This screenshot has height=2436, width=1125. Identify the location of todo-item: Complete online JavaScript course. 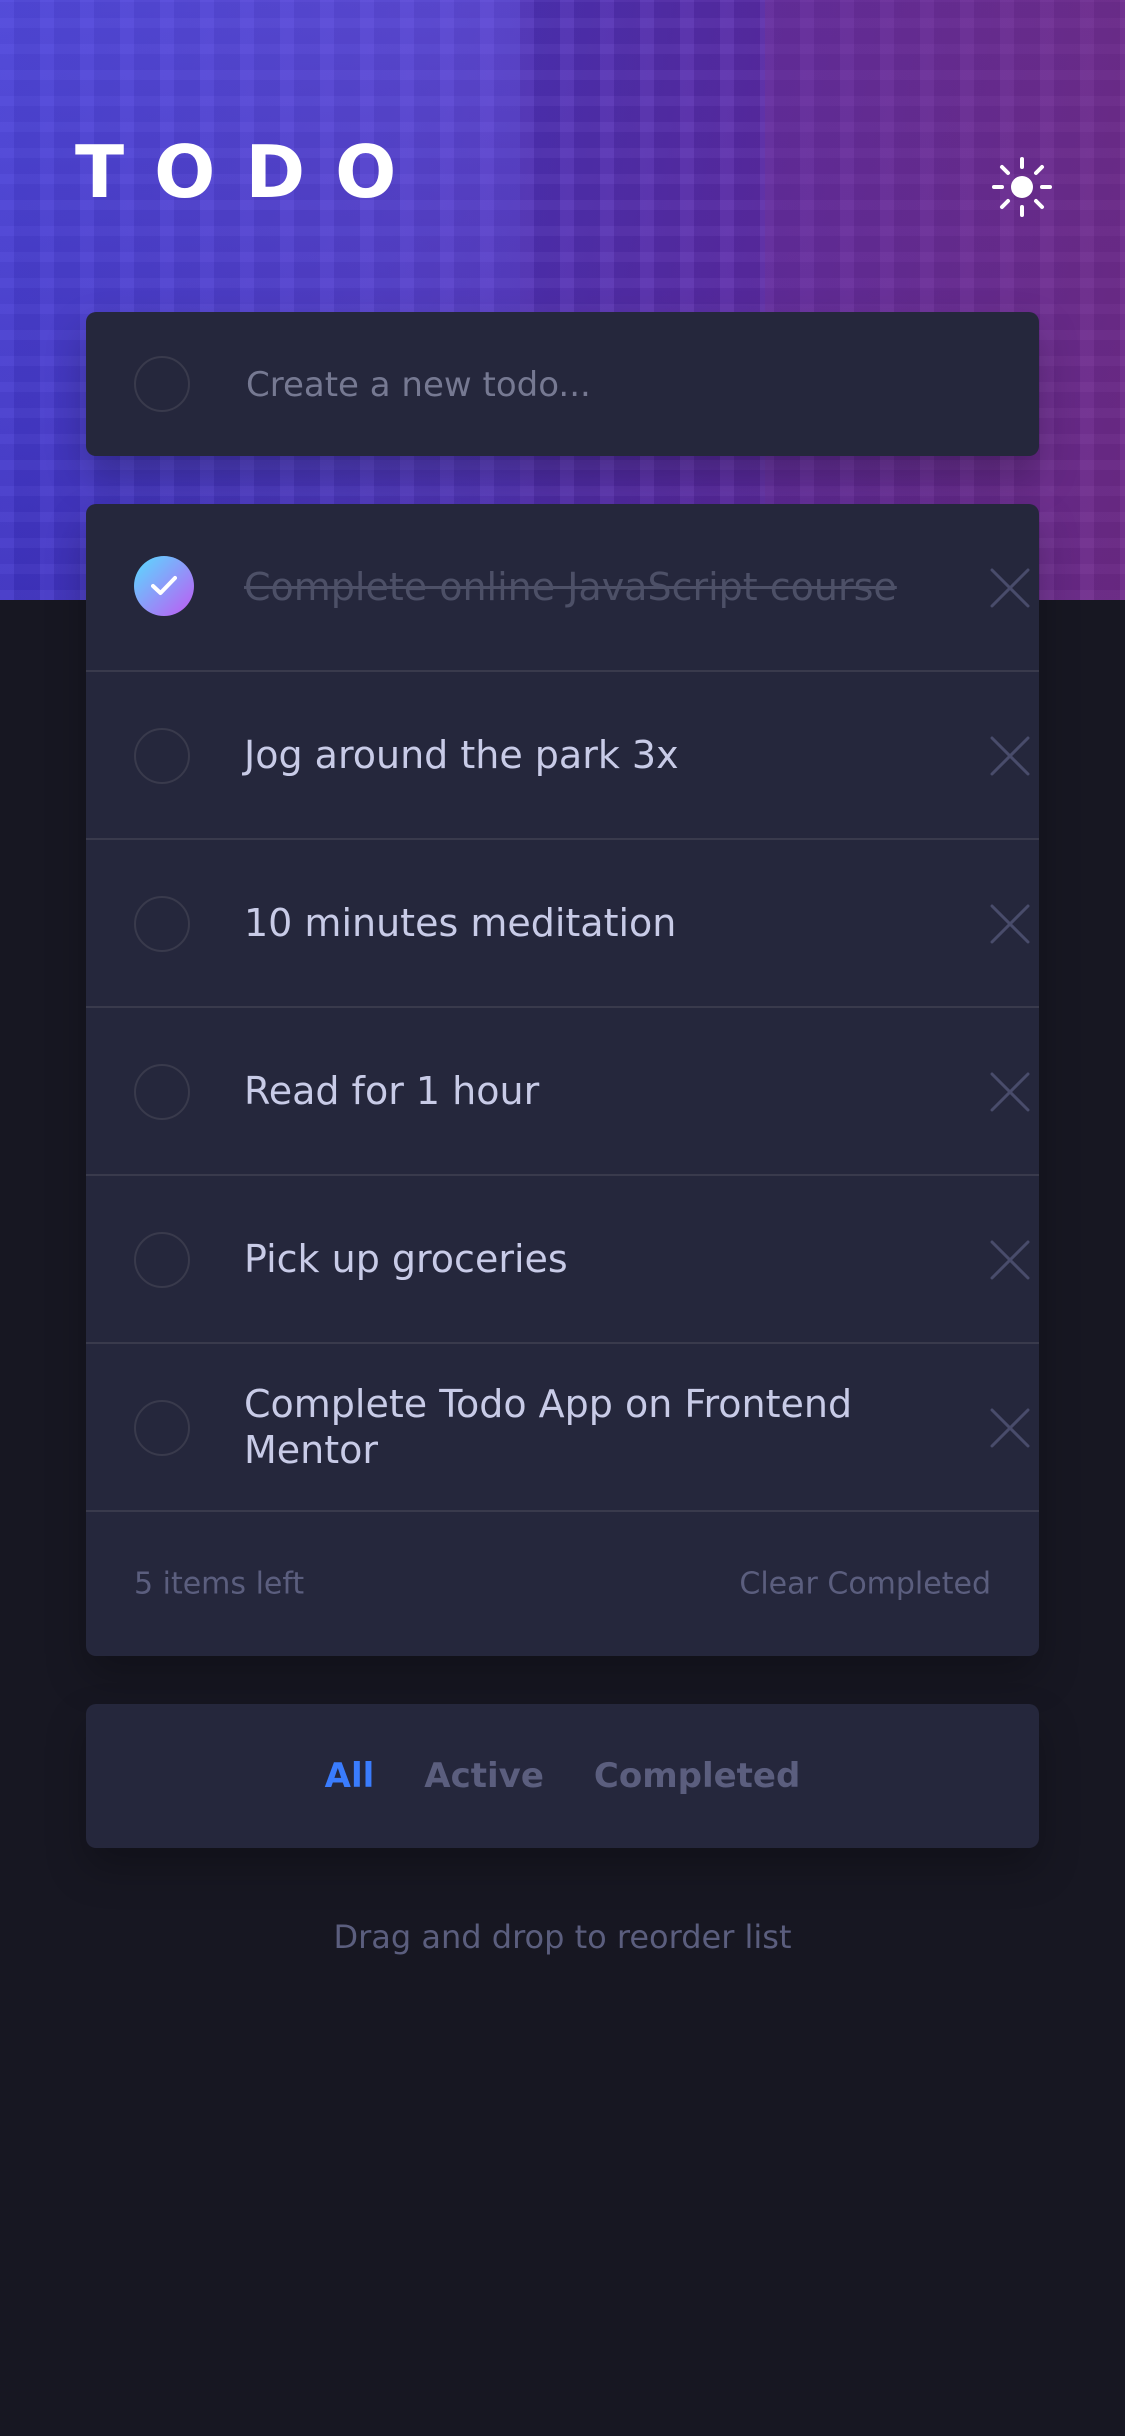
(562, 588).